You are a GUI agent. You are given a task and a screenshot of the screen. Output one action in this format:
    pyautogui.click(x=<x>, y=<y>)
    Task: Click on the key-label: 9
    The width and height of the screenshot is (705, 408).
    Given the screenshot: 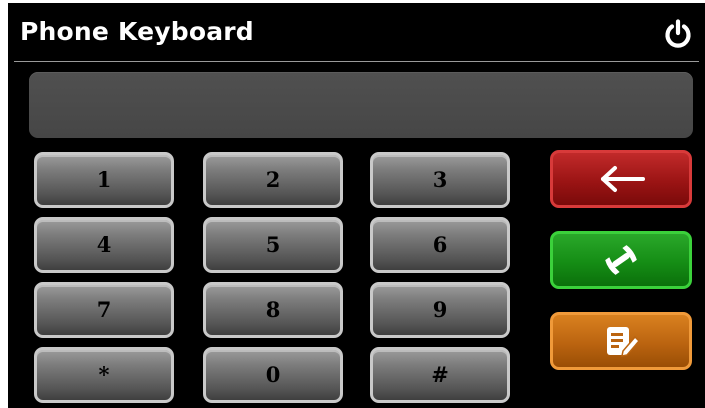 What is the action you would take?
    pyautogui.click(x=440, y=309)
    